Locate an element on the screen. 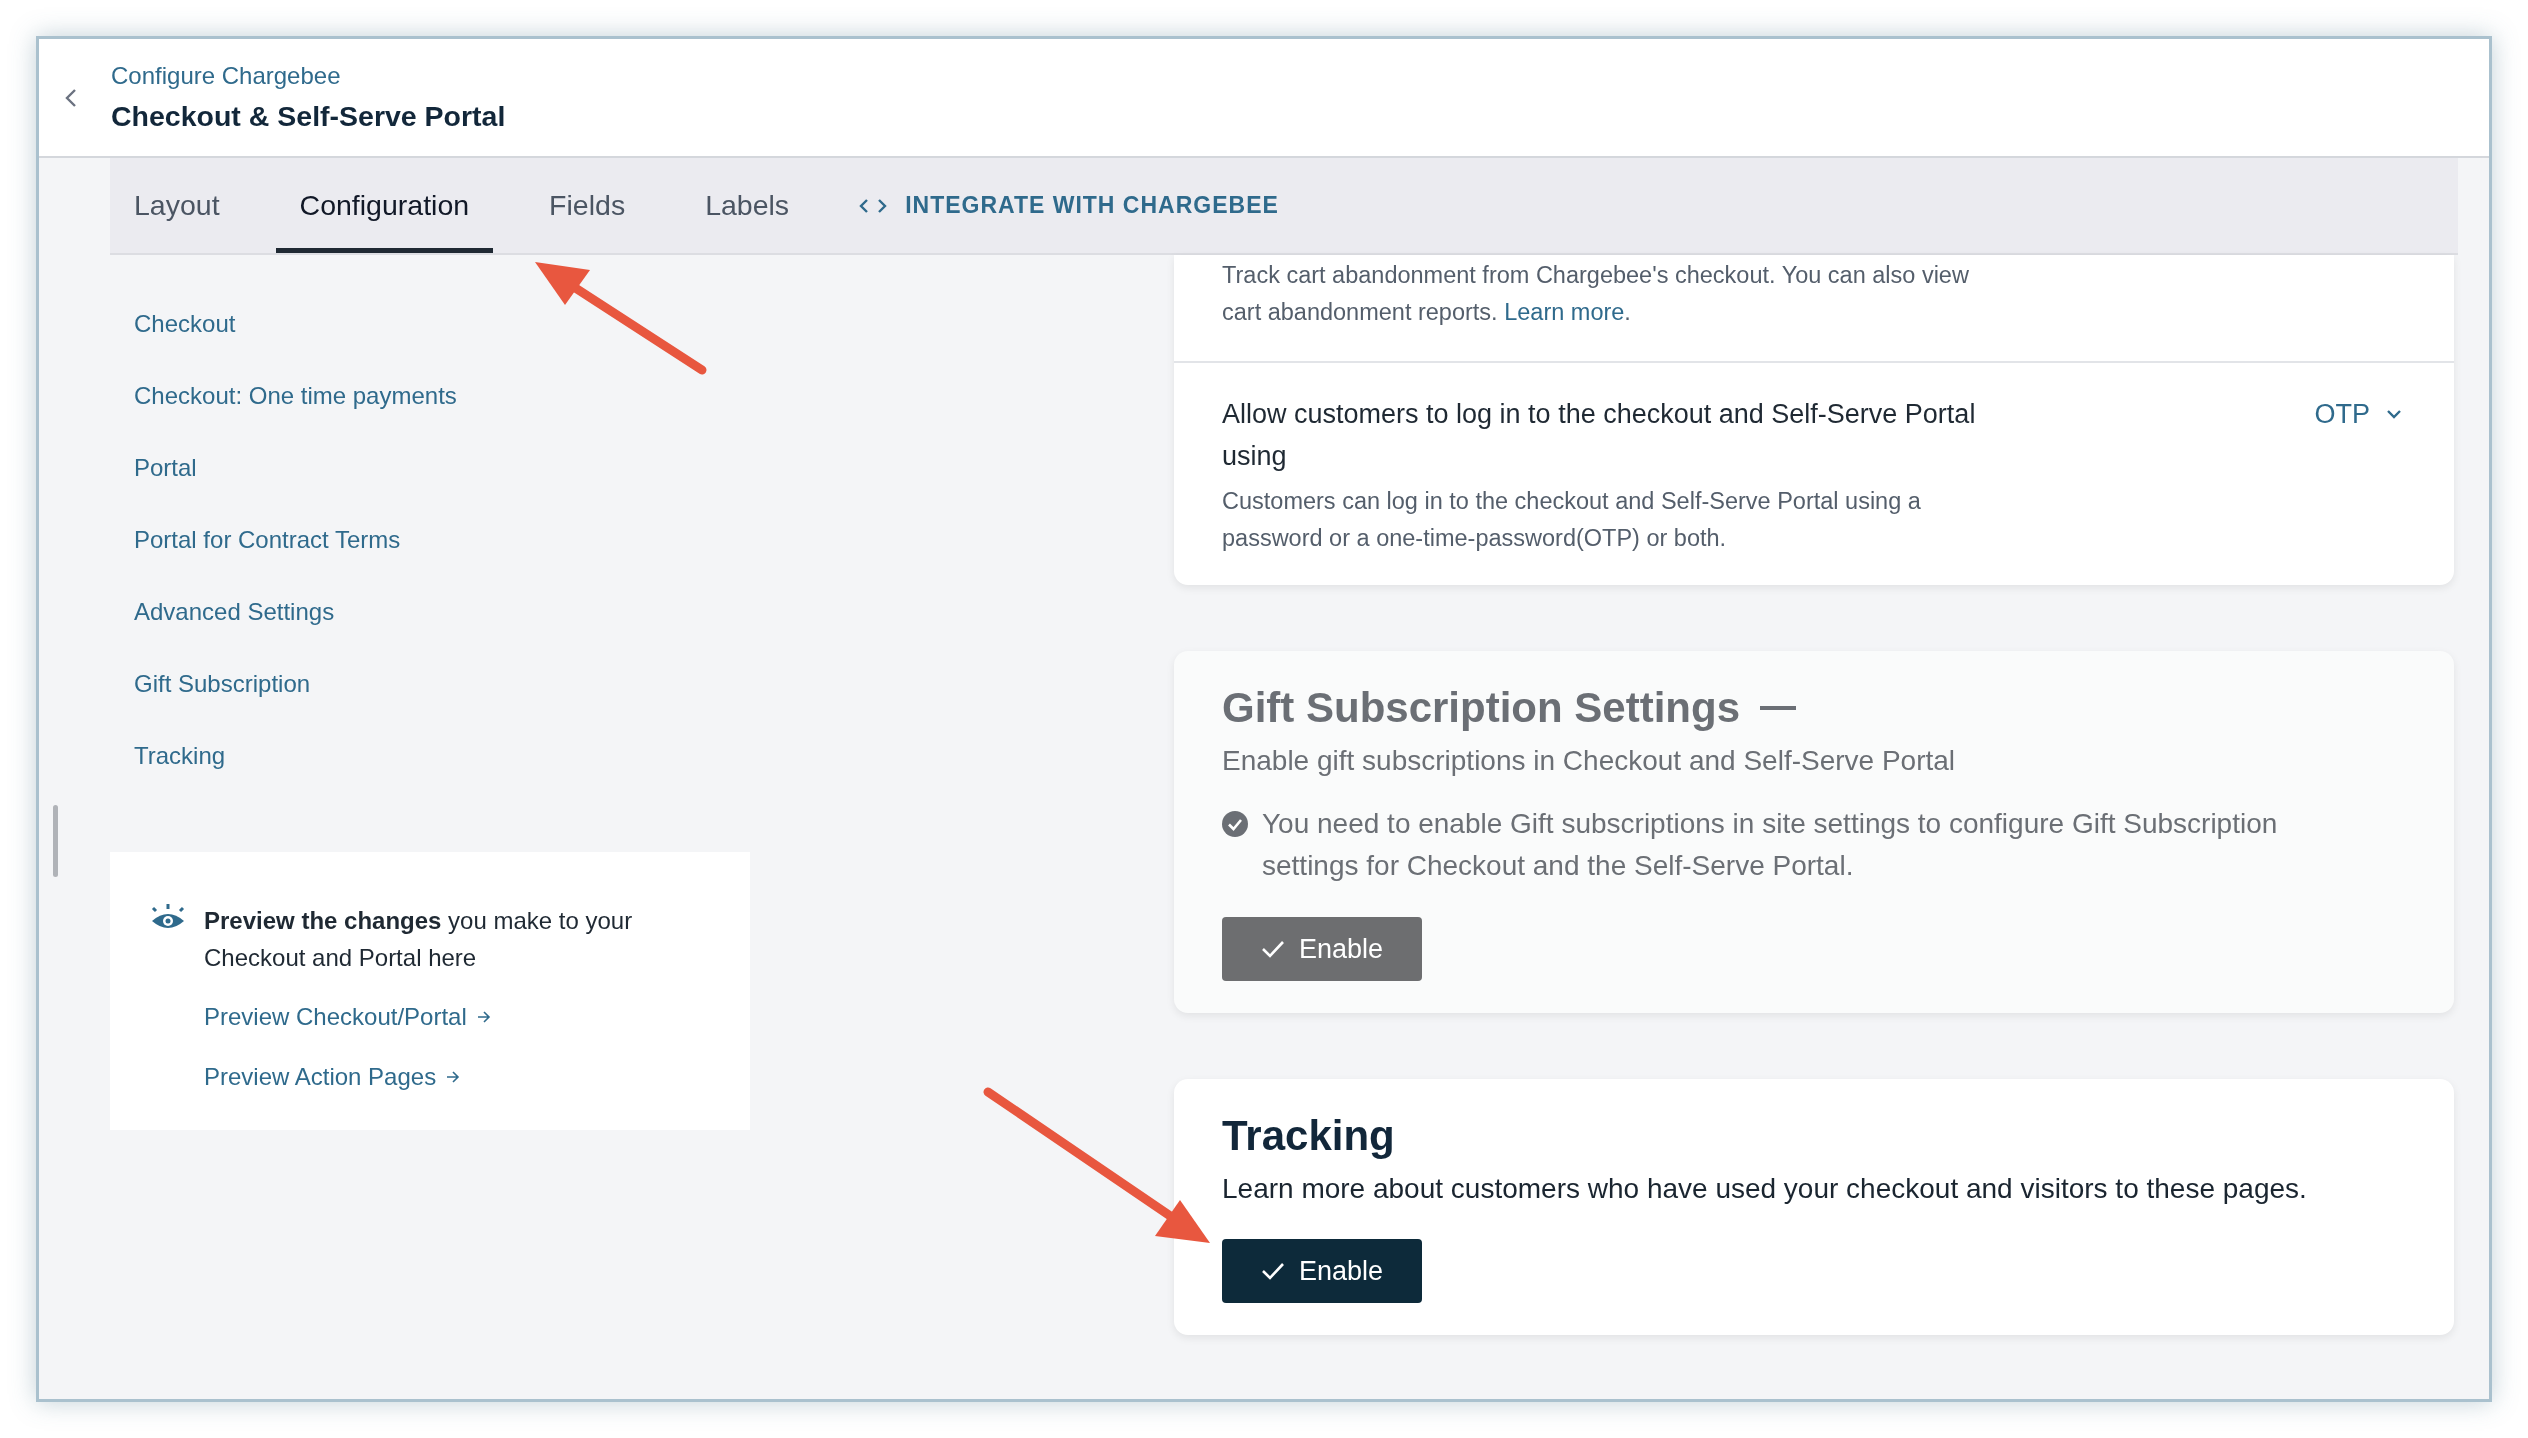 This screenshot has width=2528, height=1438. code-icon is located at coordinates (873, 205).